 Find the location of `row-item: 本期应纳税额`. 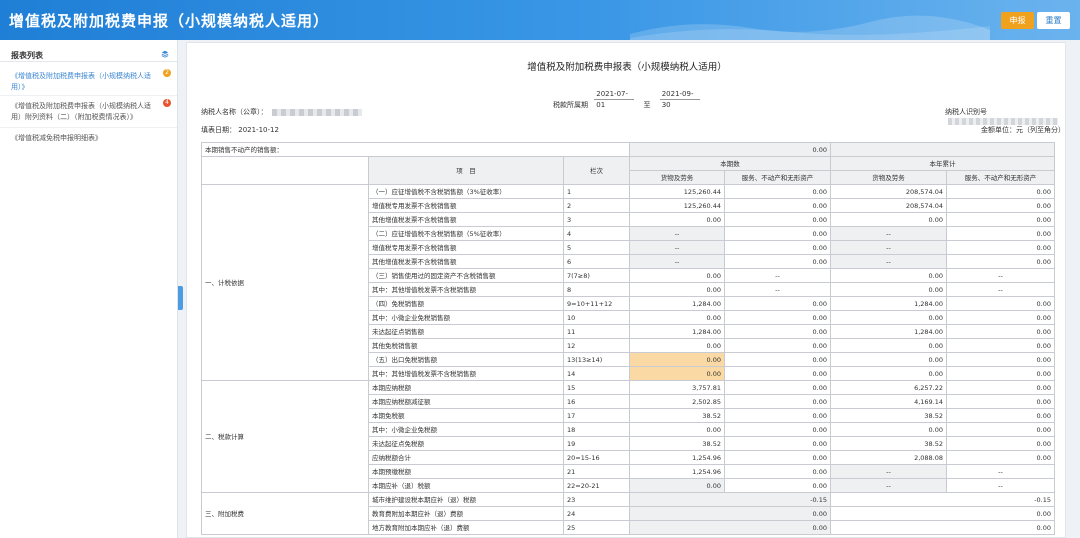

row-item: 本期应纳税额 is located at coordinates (466, 387).